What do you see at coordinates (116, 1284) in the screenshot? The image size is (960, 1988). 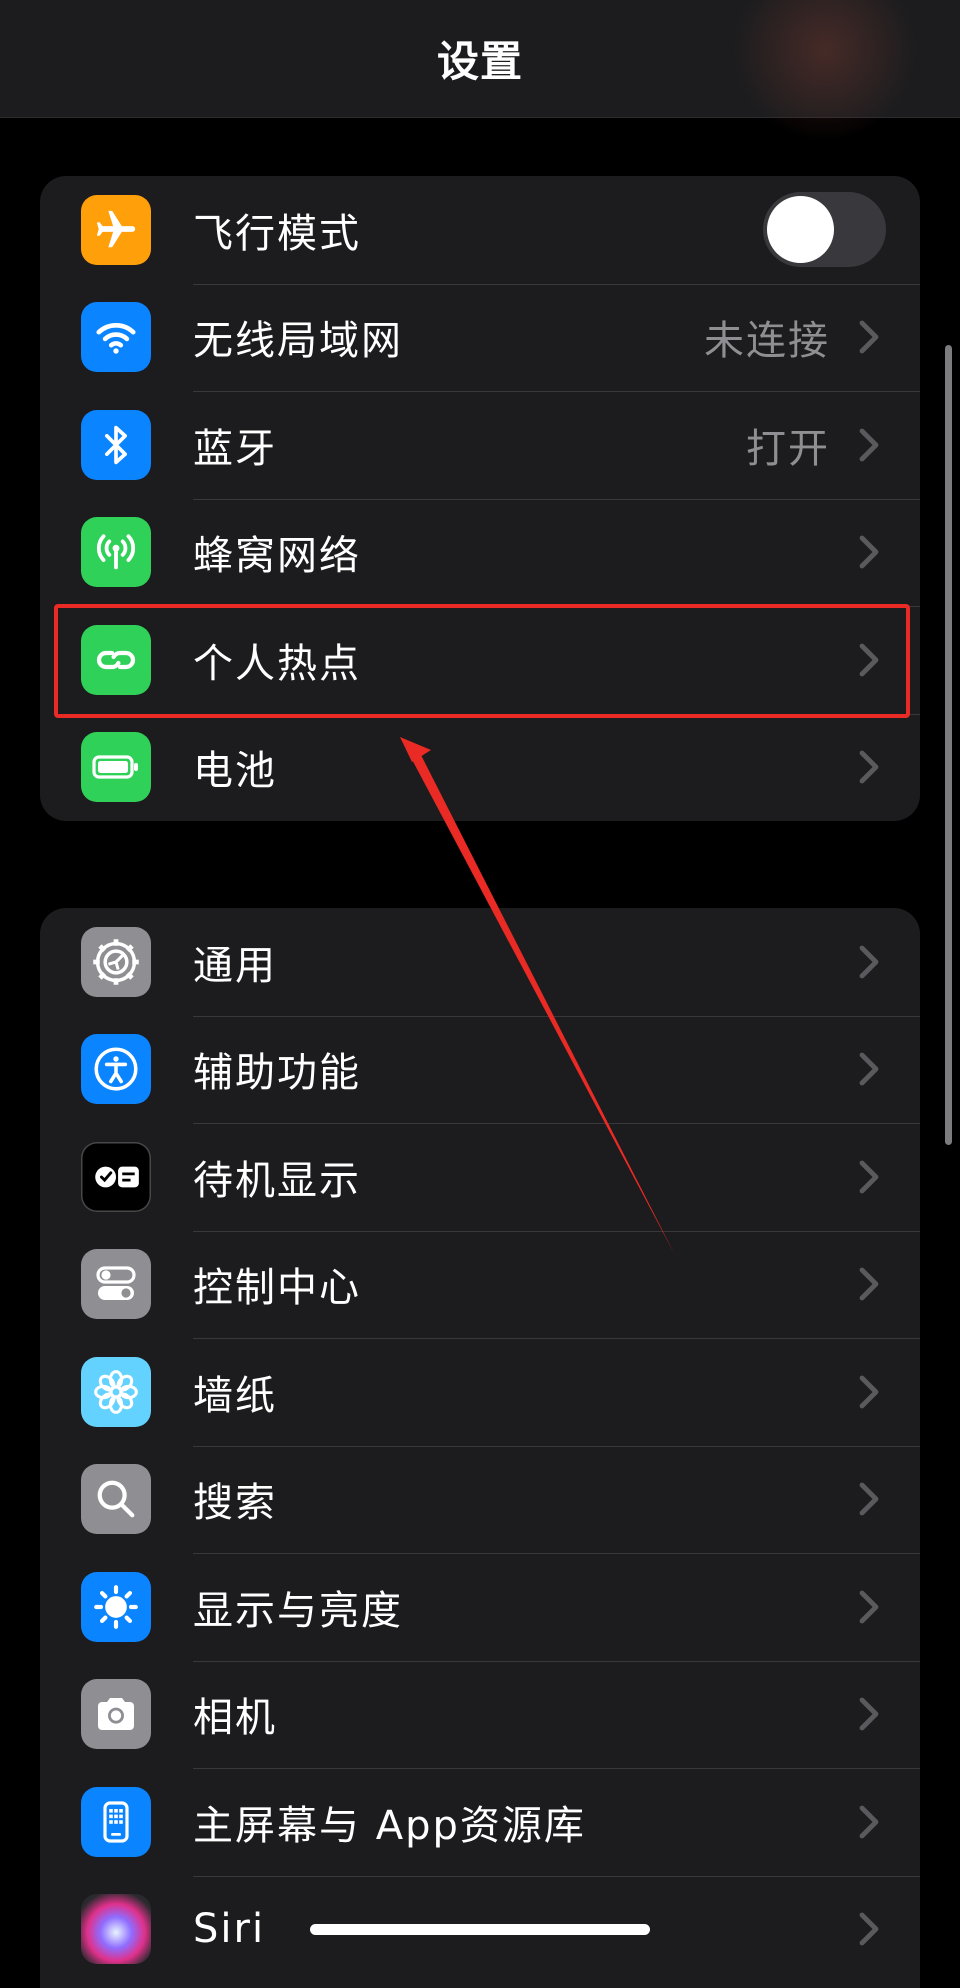 I see `toggles-icon` at bounding box center [116, 1284].